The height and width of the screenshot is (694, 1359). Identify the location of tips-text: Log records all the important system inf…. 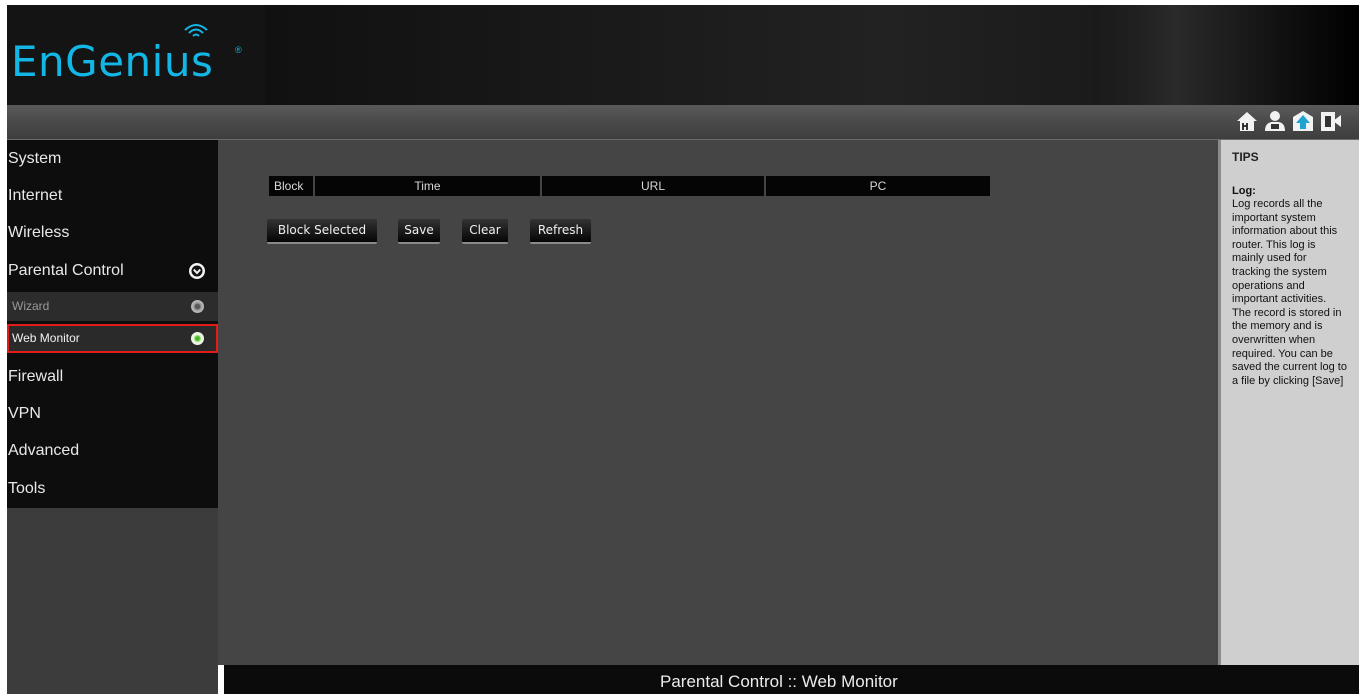
(1289, 292).